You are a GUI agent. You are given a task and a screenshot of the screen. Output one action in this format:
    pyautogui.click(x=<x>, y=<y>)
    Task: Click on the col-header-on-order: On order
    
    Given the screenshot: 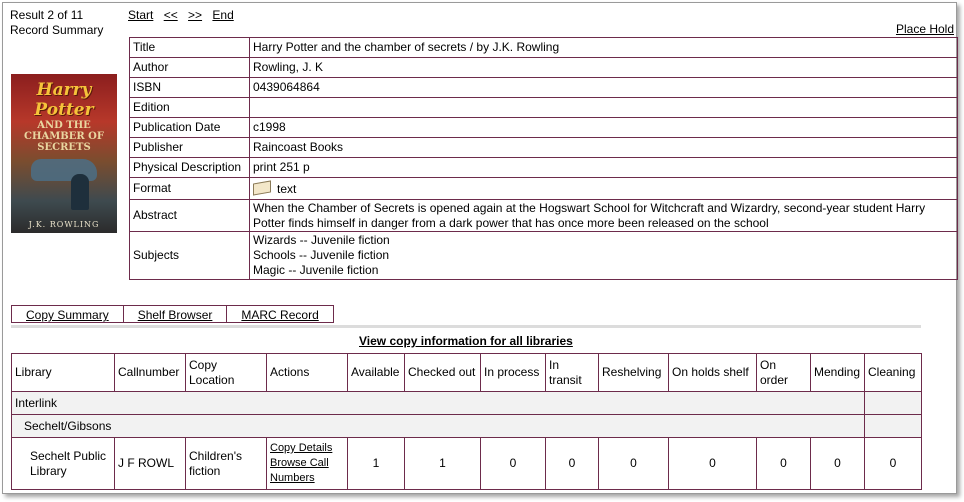 What is the action you would take?
    pyautogui.click(x=783, y=372)
    